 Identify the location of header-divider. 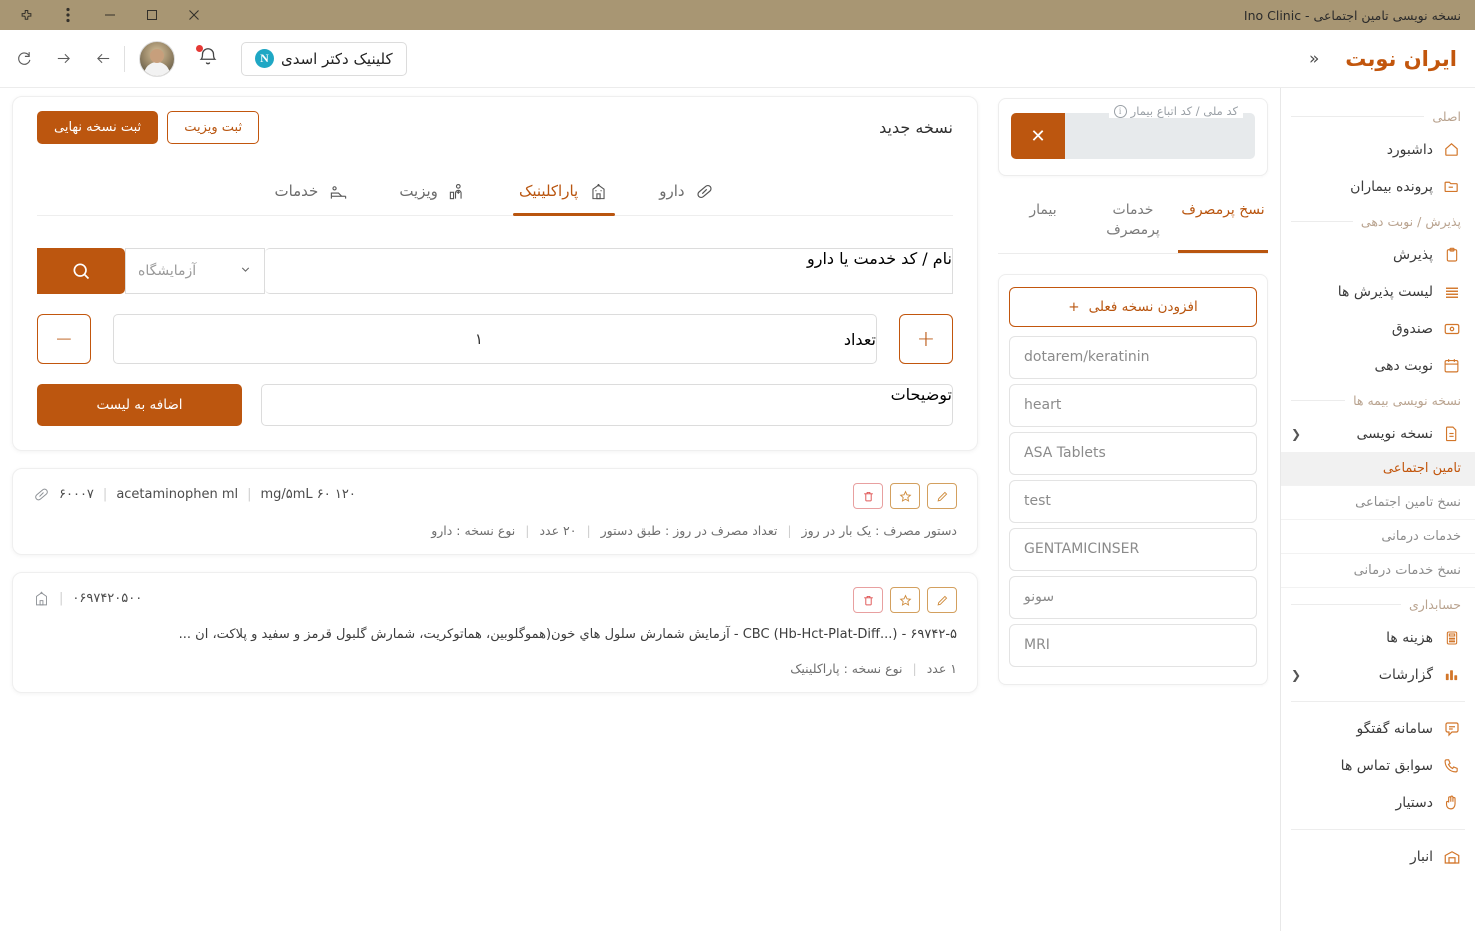
(124, 58).